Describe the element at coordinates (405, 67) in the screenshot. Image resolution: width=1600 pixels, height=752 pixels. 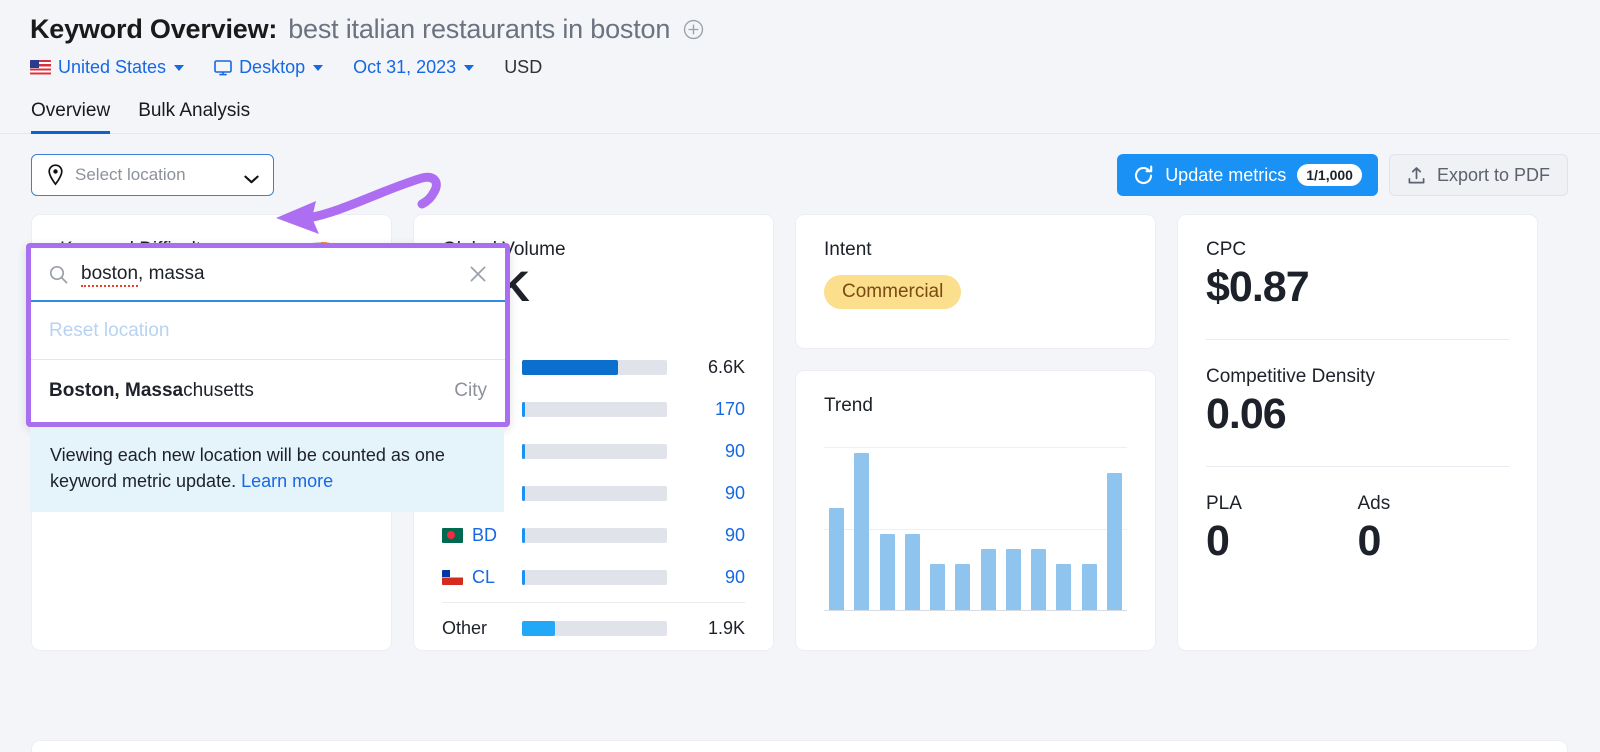
I see `date-label: Oct 31, 2023` at that location.